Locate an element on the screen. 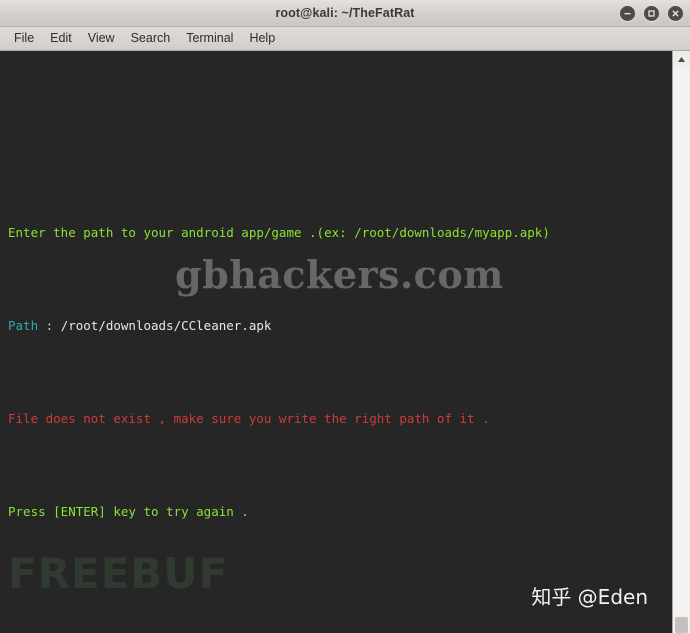 This screenshot has height=633, width=690. menubar: File Edit View Search Terminal Help is located at coordinates (345, 39).